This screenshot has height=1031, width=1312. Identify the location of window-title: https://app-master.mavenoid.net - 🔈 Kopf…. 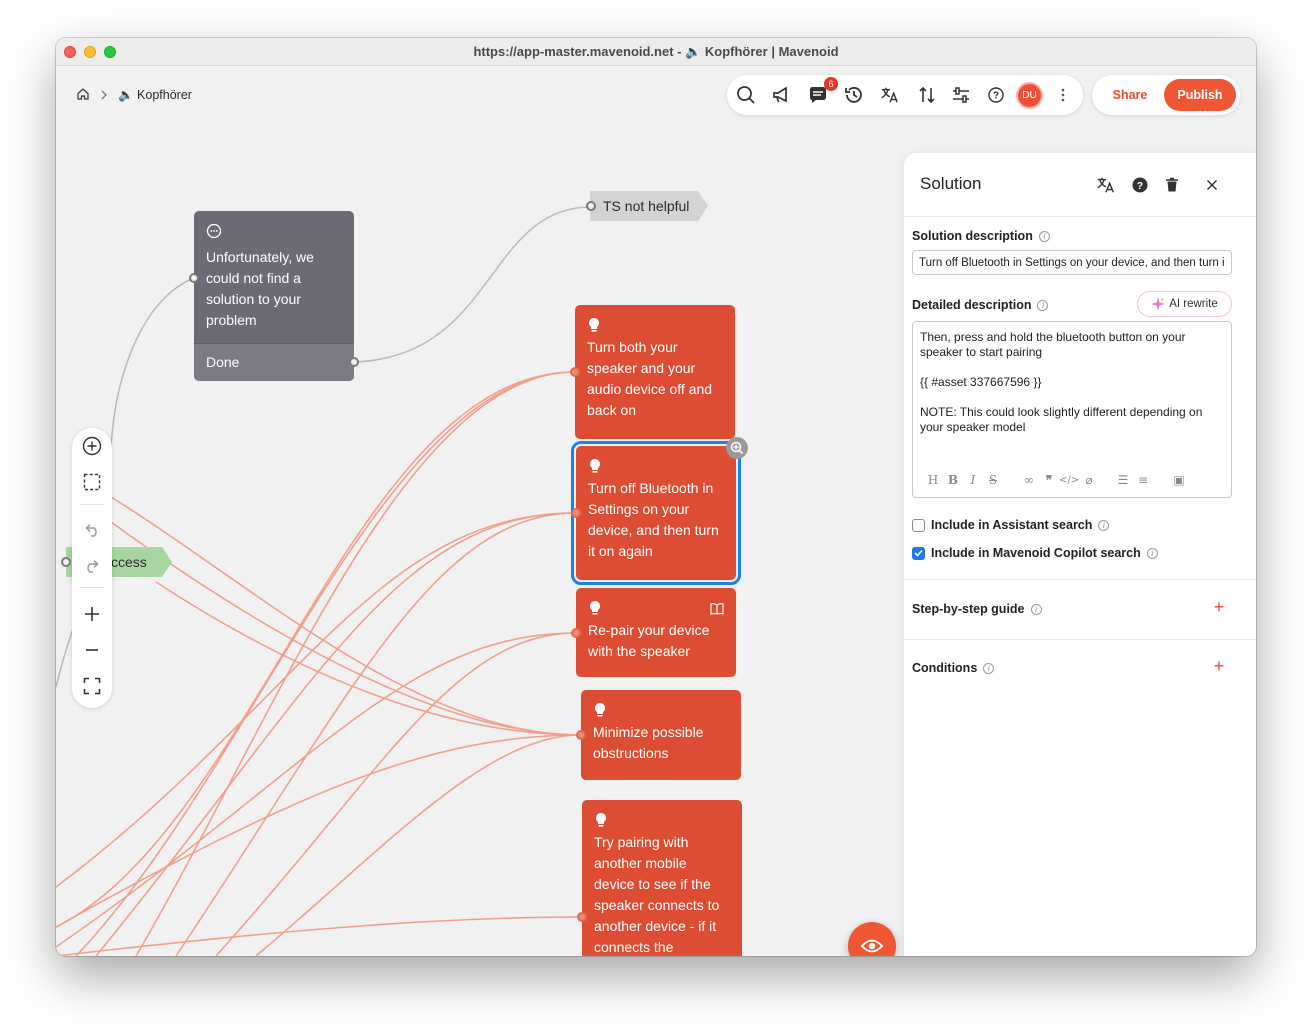
(656, 51).